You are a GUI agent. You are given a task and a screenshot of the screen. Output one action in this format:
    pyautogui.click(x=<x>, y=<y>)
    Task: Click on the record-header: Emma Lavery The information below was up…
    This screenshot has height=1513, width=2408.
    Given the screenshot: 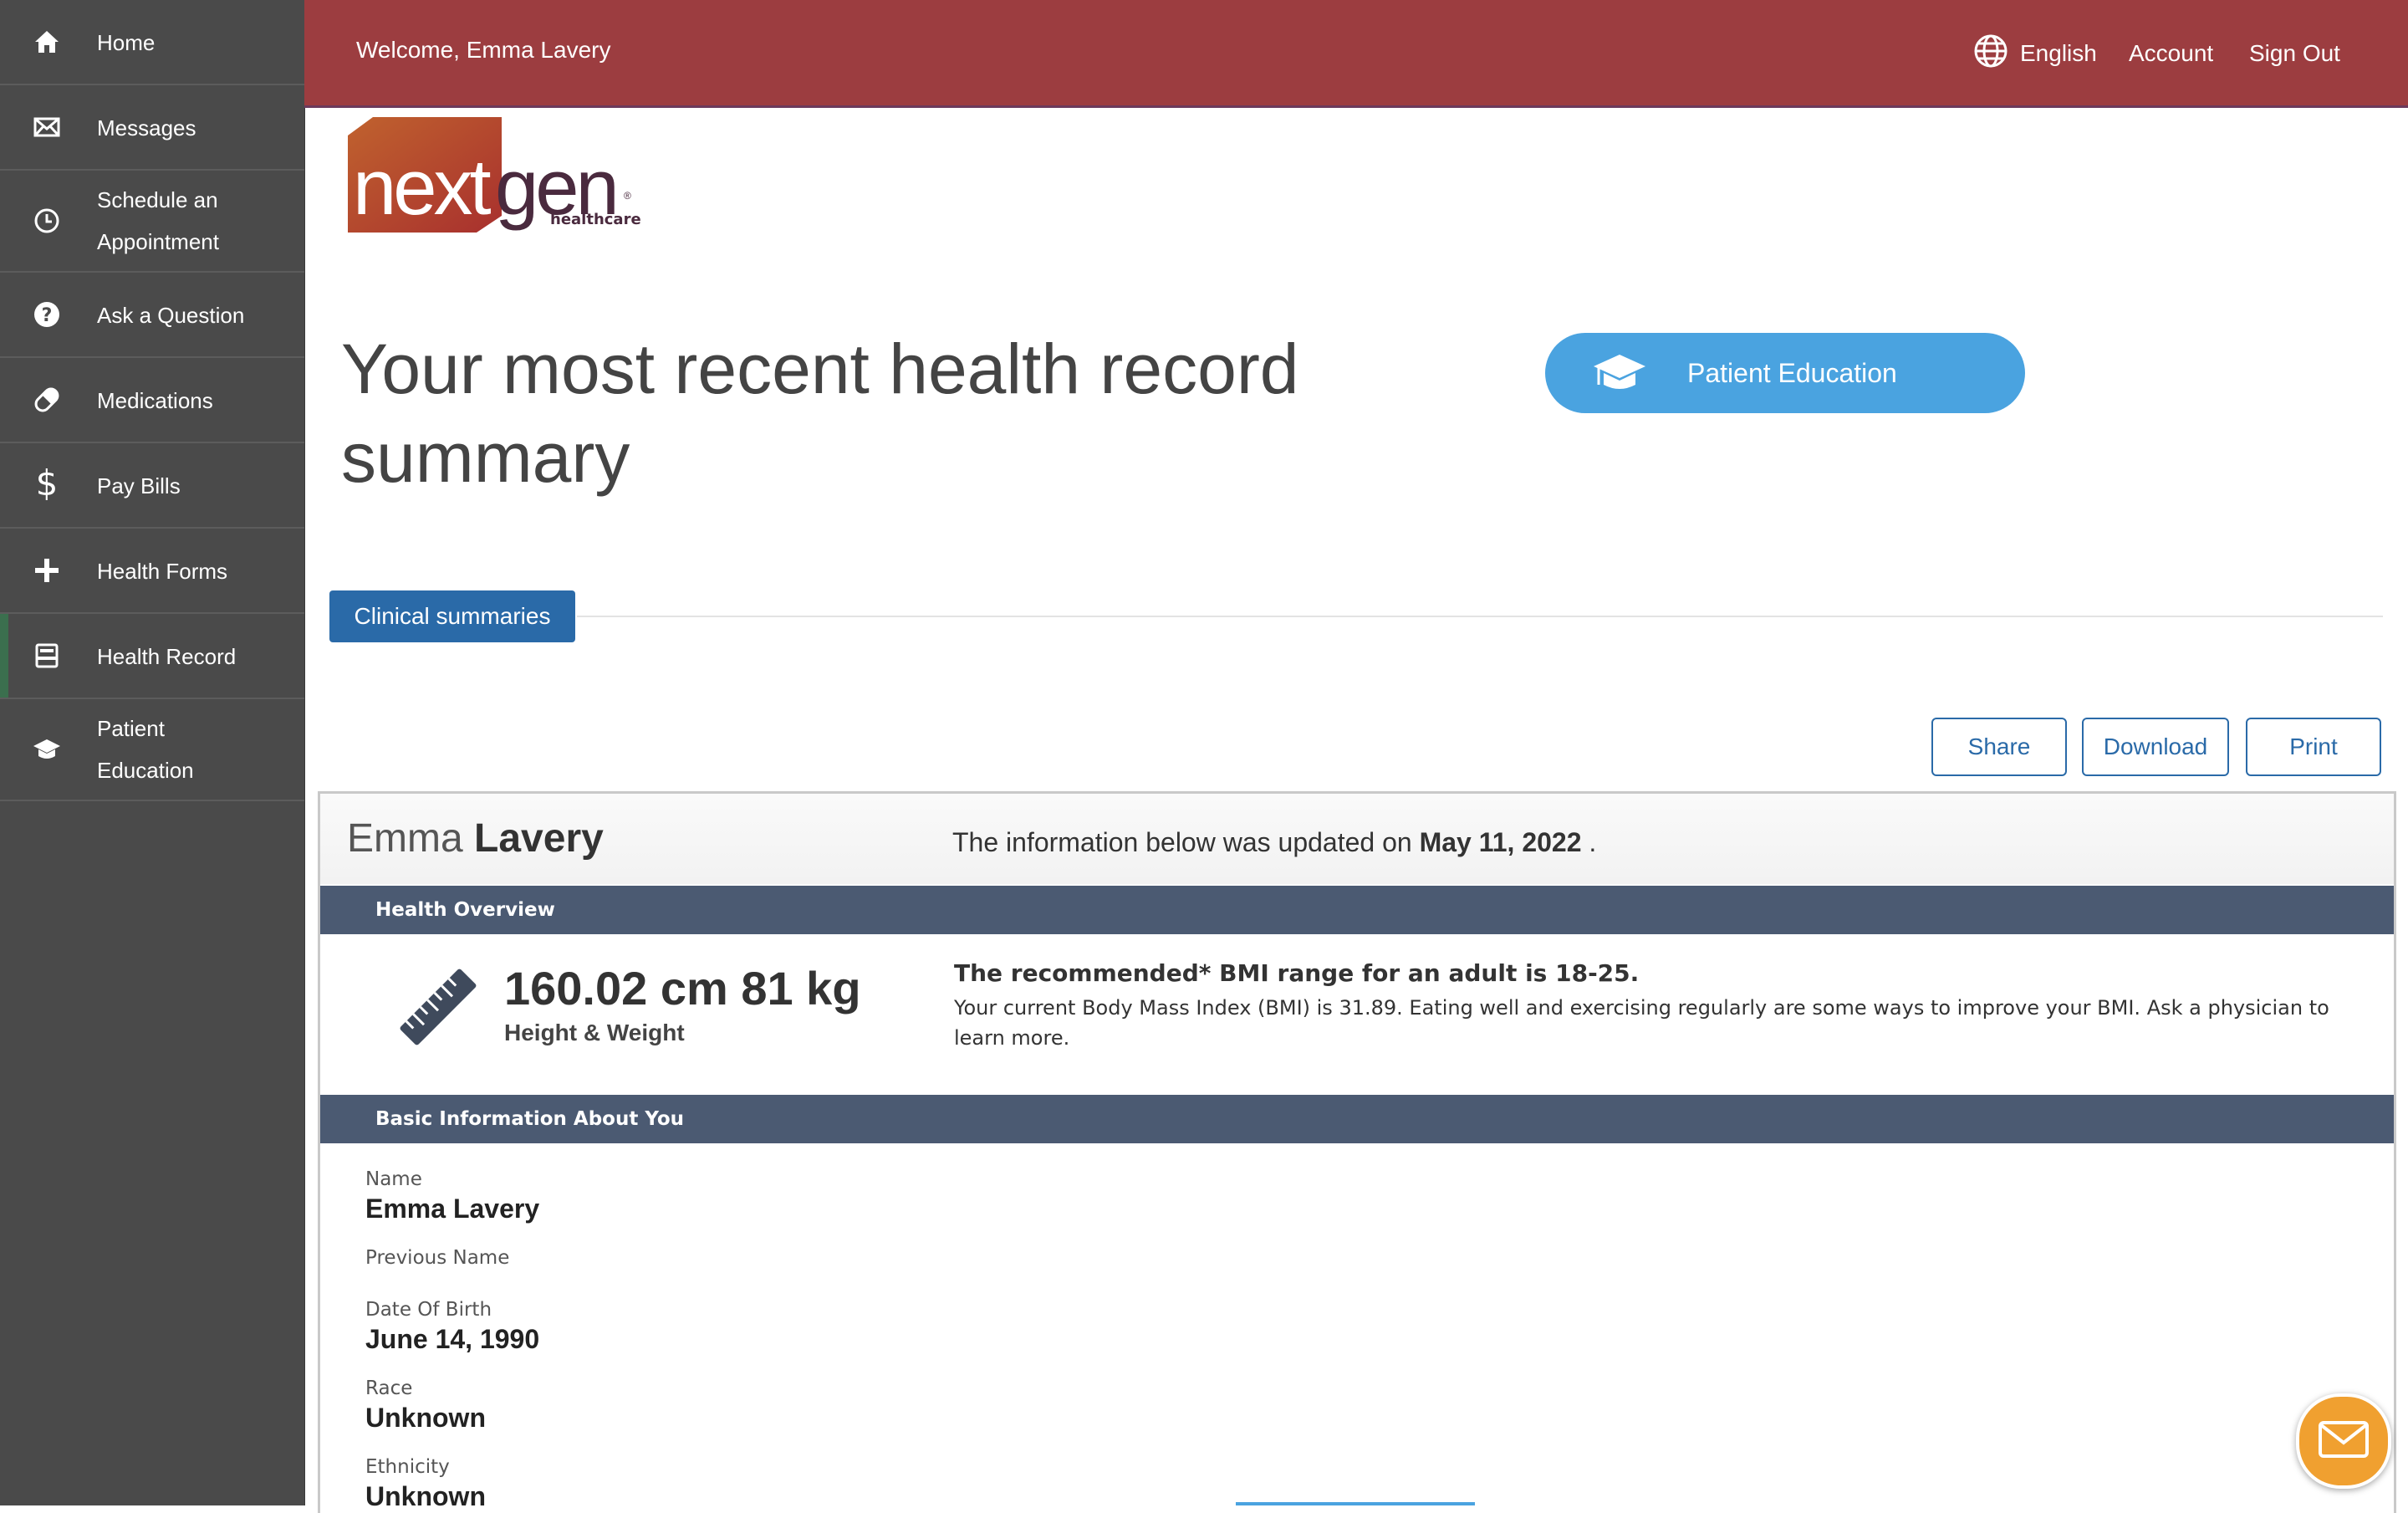 What is the action you would take?
    pyautogui.click(x=1357, y=839)
    